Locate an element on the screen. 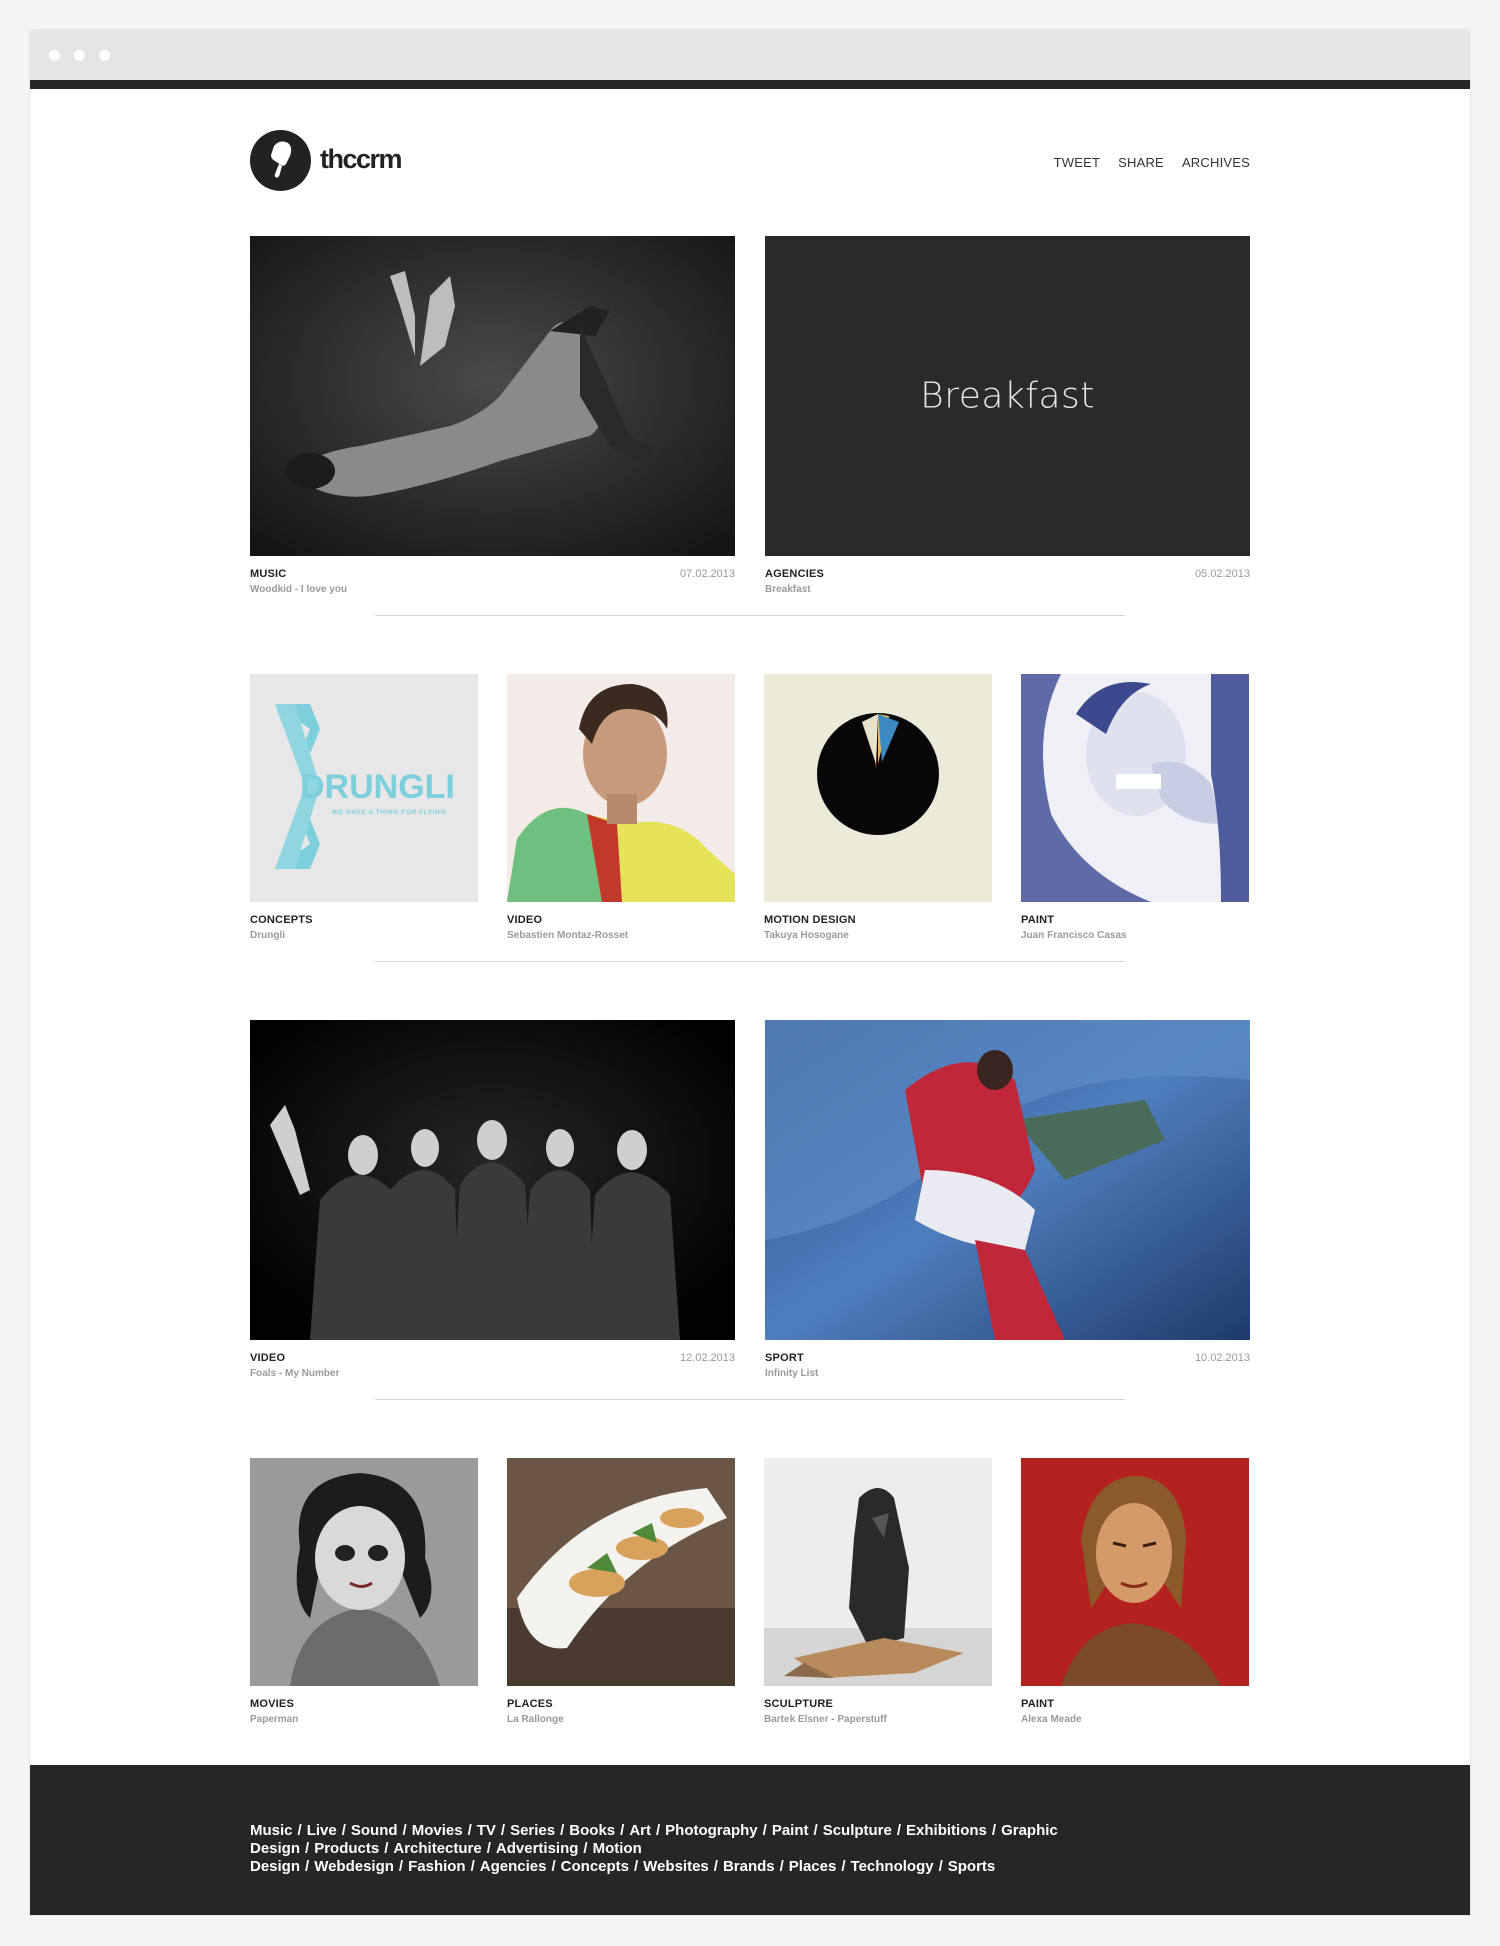  footer-tag-link: Series is located at coordinates (532, 1830).